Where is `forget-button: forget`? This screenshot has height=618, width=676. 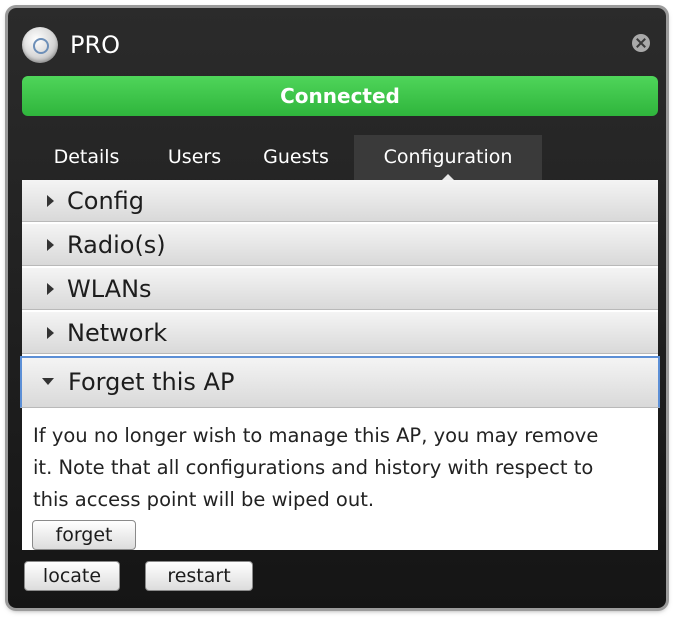 forget-button: forget is located at coordinates (84, 535).